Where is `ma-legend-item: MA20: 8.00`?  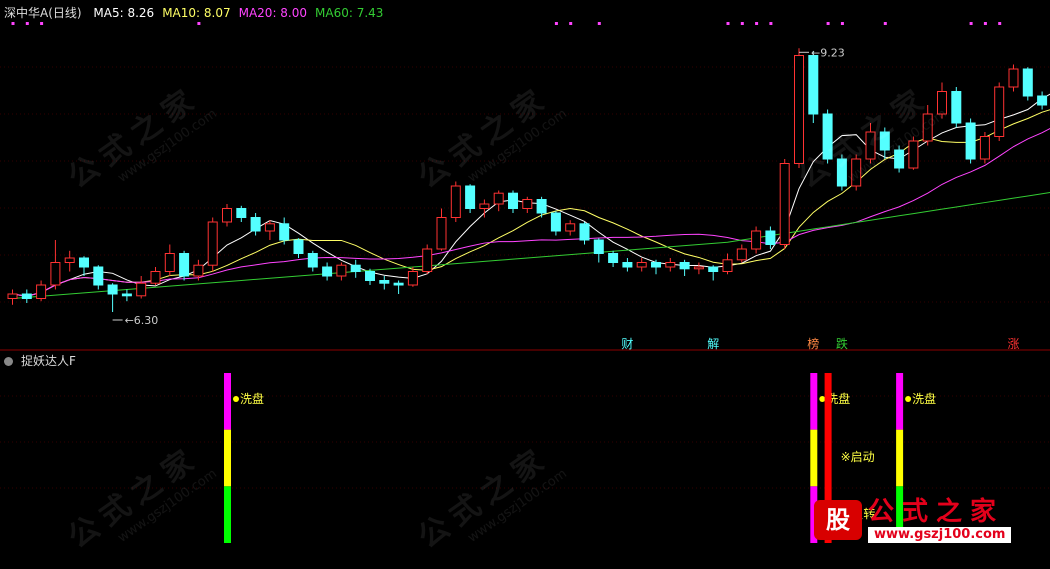
ma-legend-item: MA20: 8.00 is located at coordinates (273, 13).